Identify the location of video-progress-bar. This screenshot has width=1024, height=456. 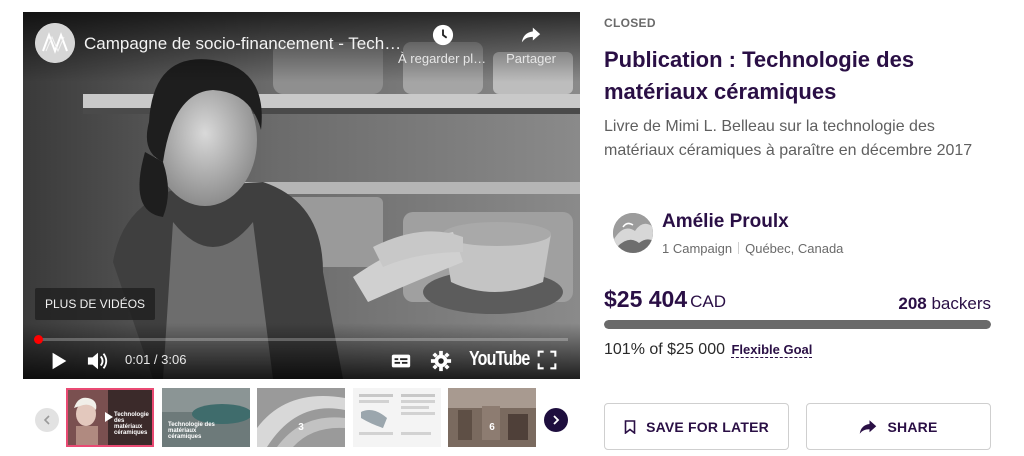
(300, 339).